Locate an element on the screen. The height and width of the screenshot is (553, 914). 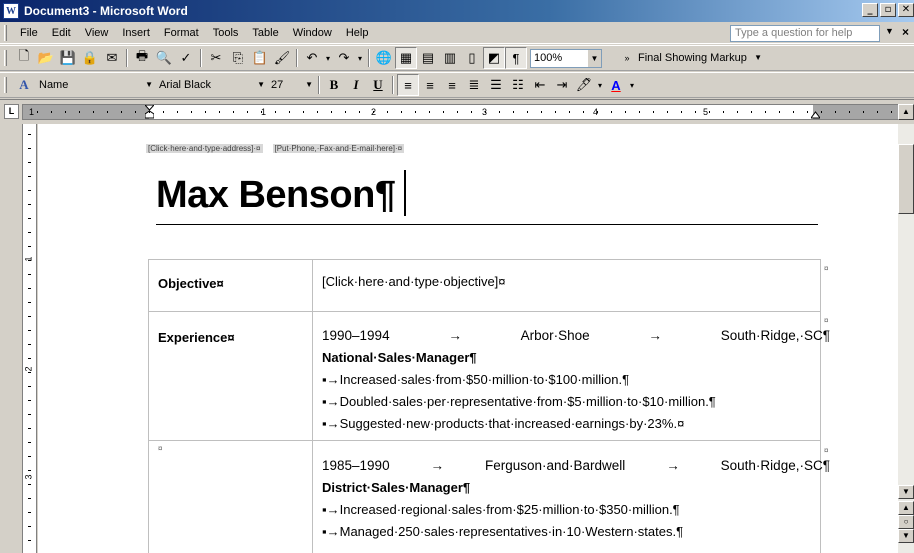
print-icon: 🖶 is located at coordinates (142, 58).